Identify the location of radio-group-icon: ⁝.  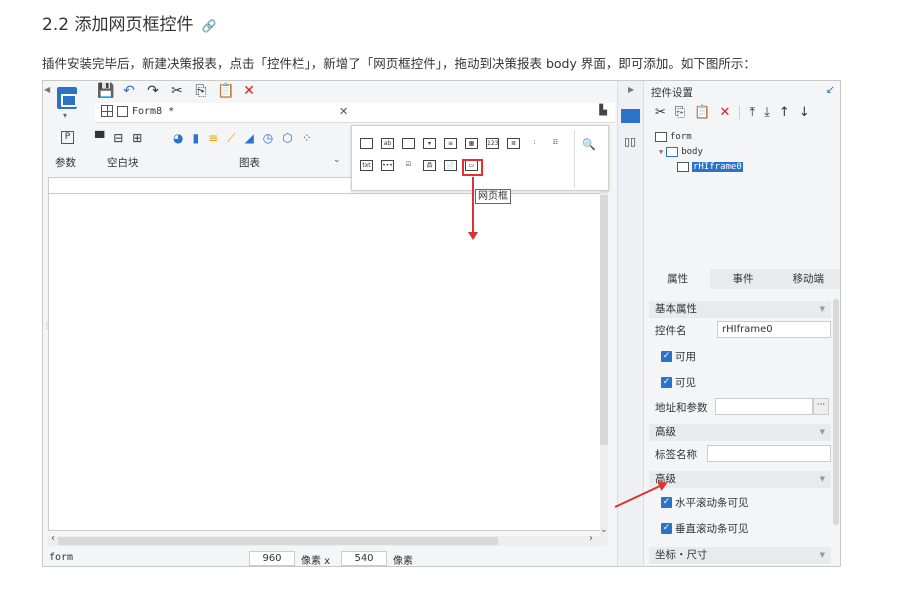
(534, 143).